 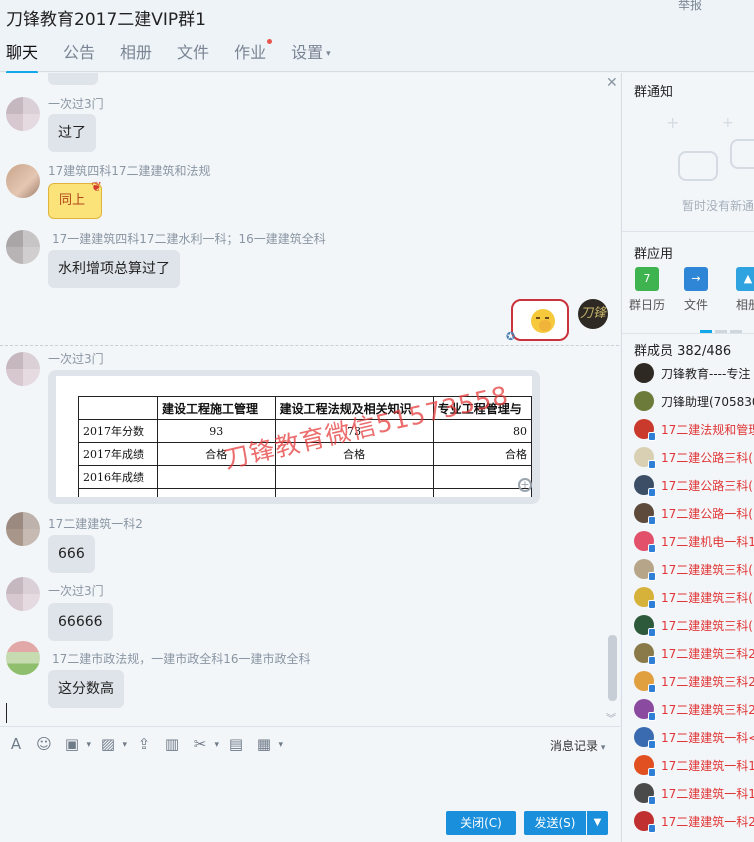 I want to click on table-cell: 2017年成绩, so click(x=118, y=454).